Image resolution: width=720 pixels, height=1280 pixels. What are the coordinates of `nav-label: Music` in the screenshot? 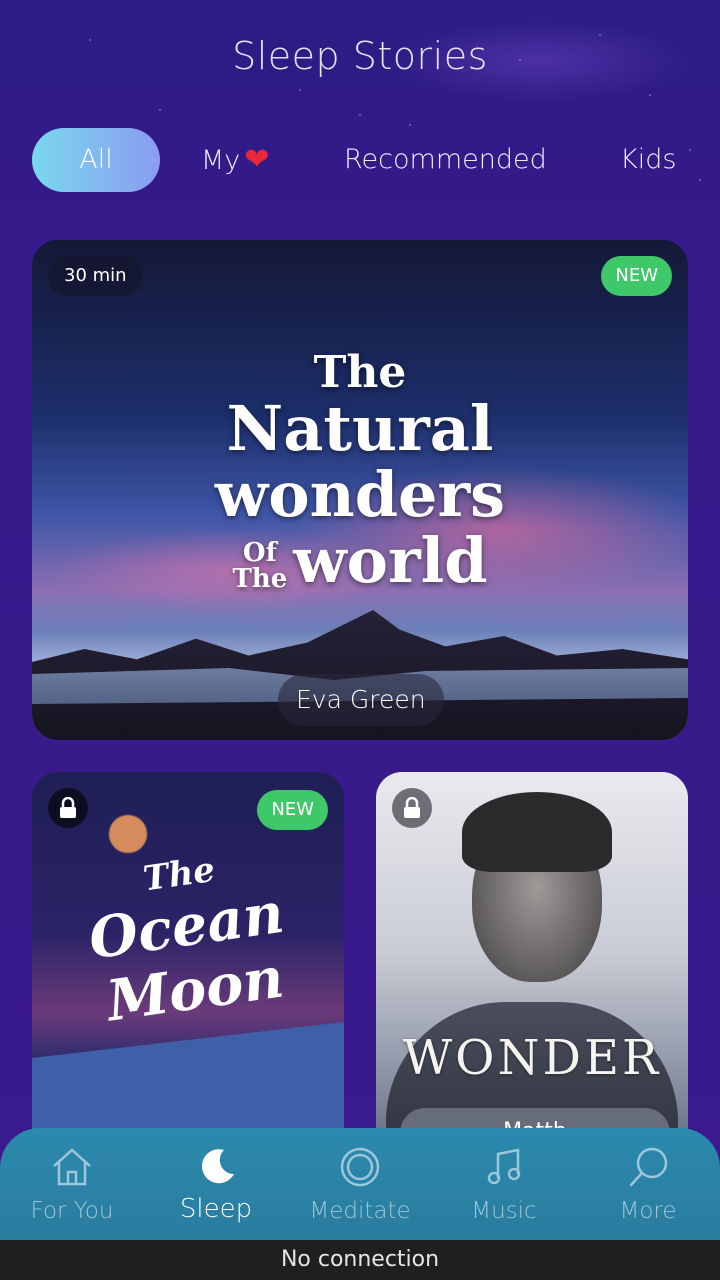 It's located at (504, 1211).